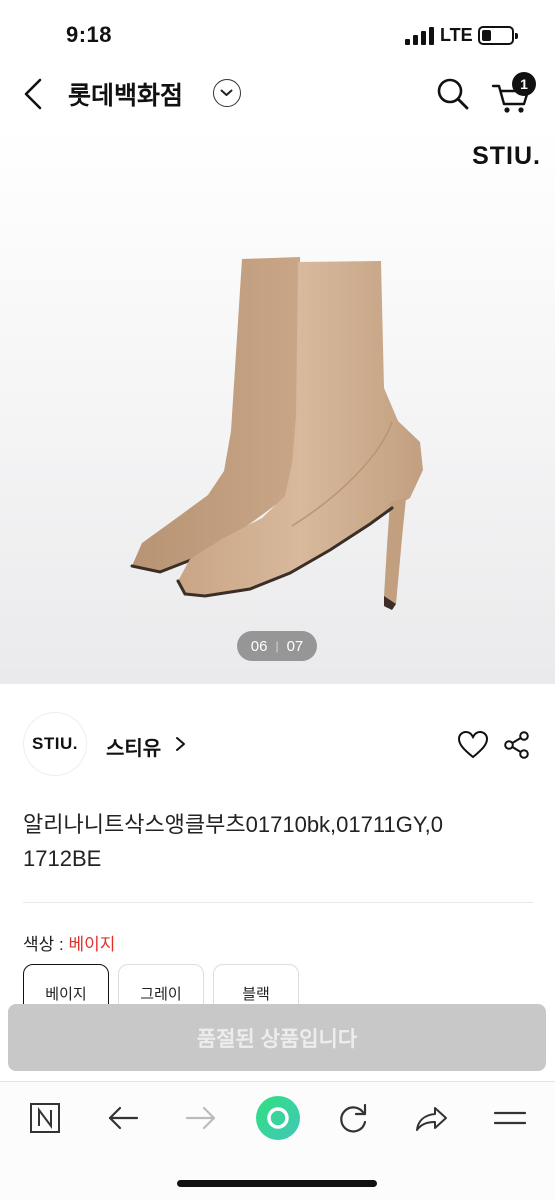  What do you see at coordinates (420, 36) in the screenshot?
I see `signal-icon` at bounding box center [420, 36].